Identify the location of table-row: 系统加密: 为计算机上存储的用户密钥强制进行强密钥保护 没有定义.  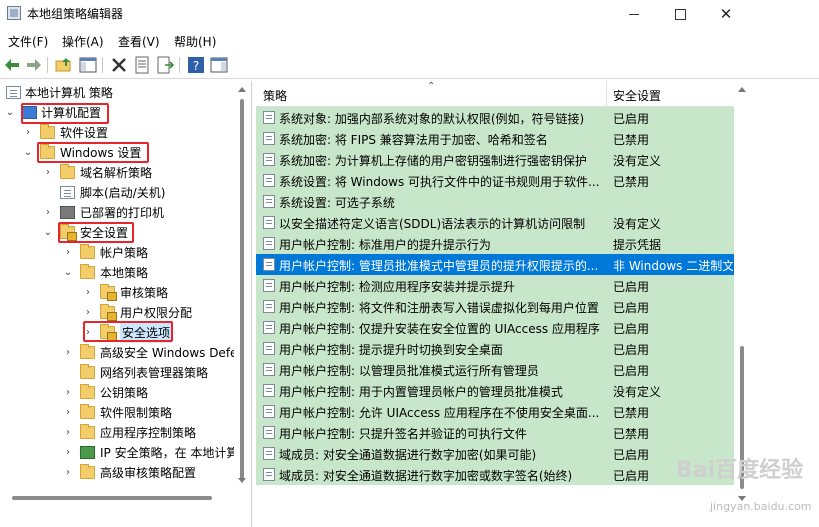
(495, 159).